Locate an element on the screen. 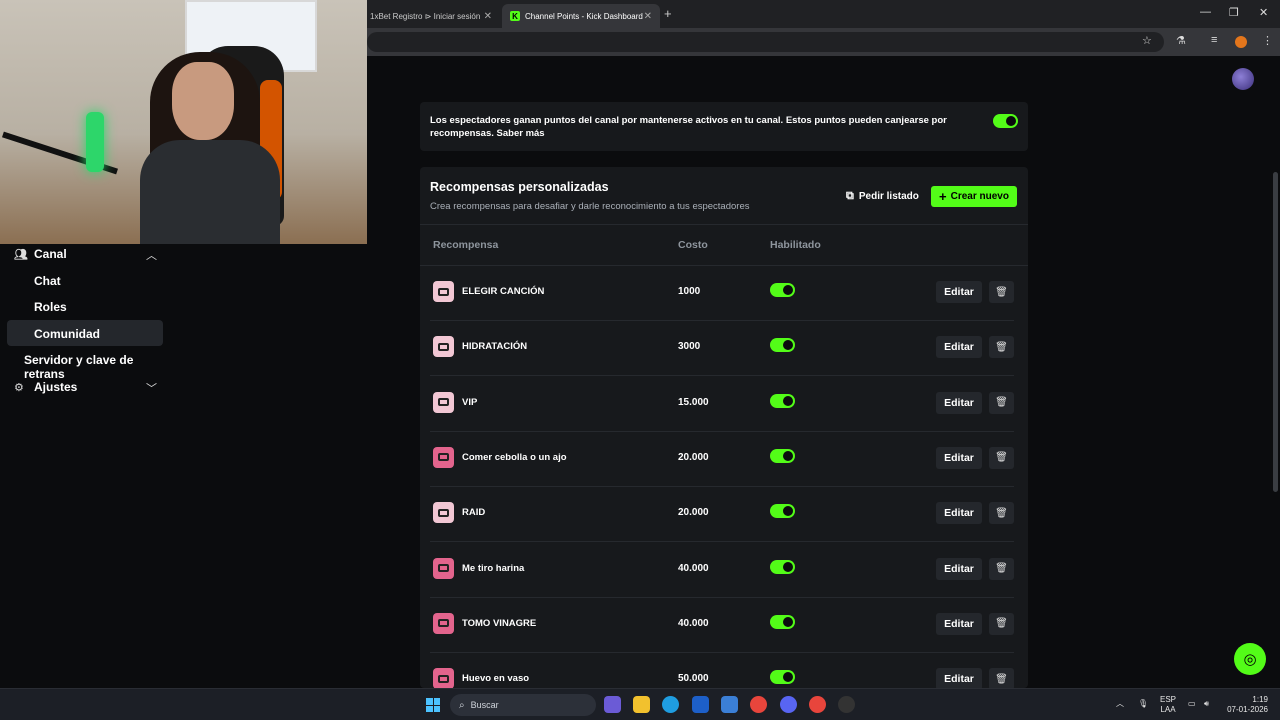 Image resolution: width=1280 pixels, height=720 pixels. request-list-button: ⧉ Pedir listado is located at coordinates (882, 196).